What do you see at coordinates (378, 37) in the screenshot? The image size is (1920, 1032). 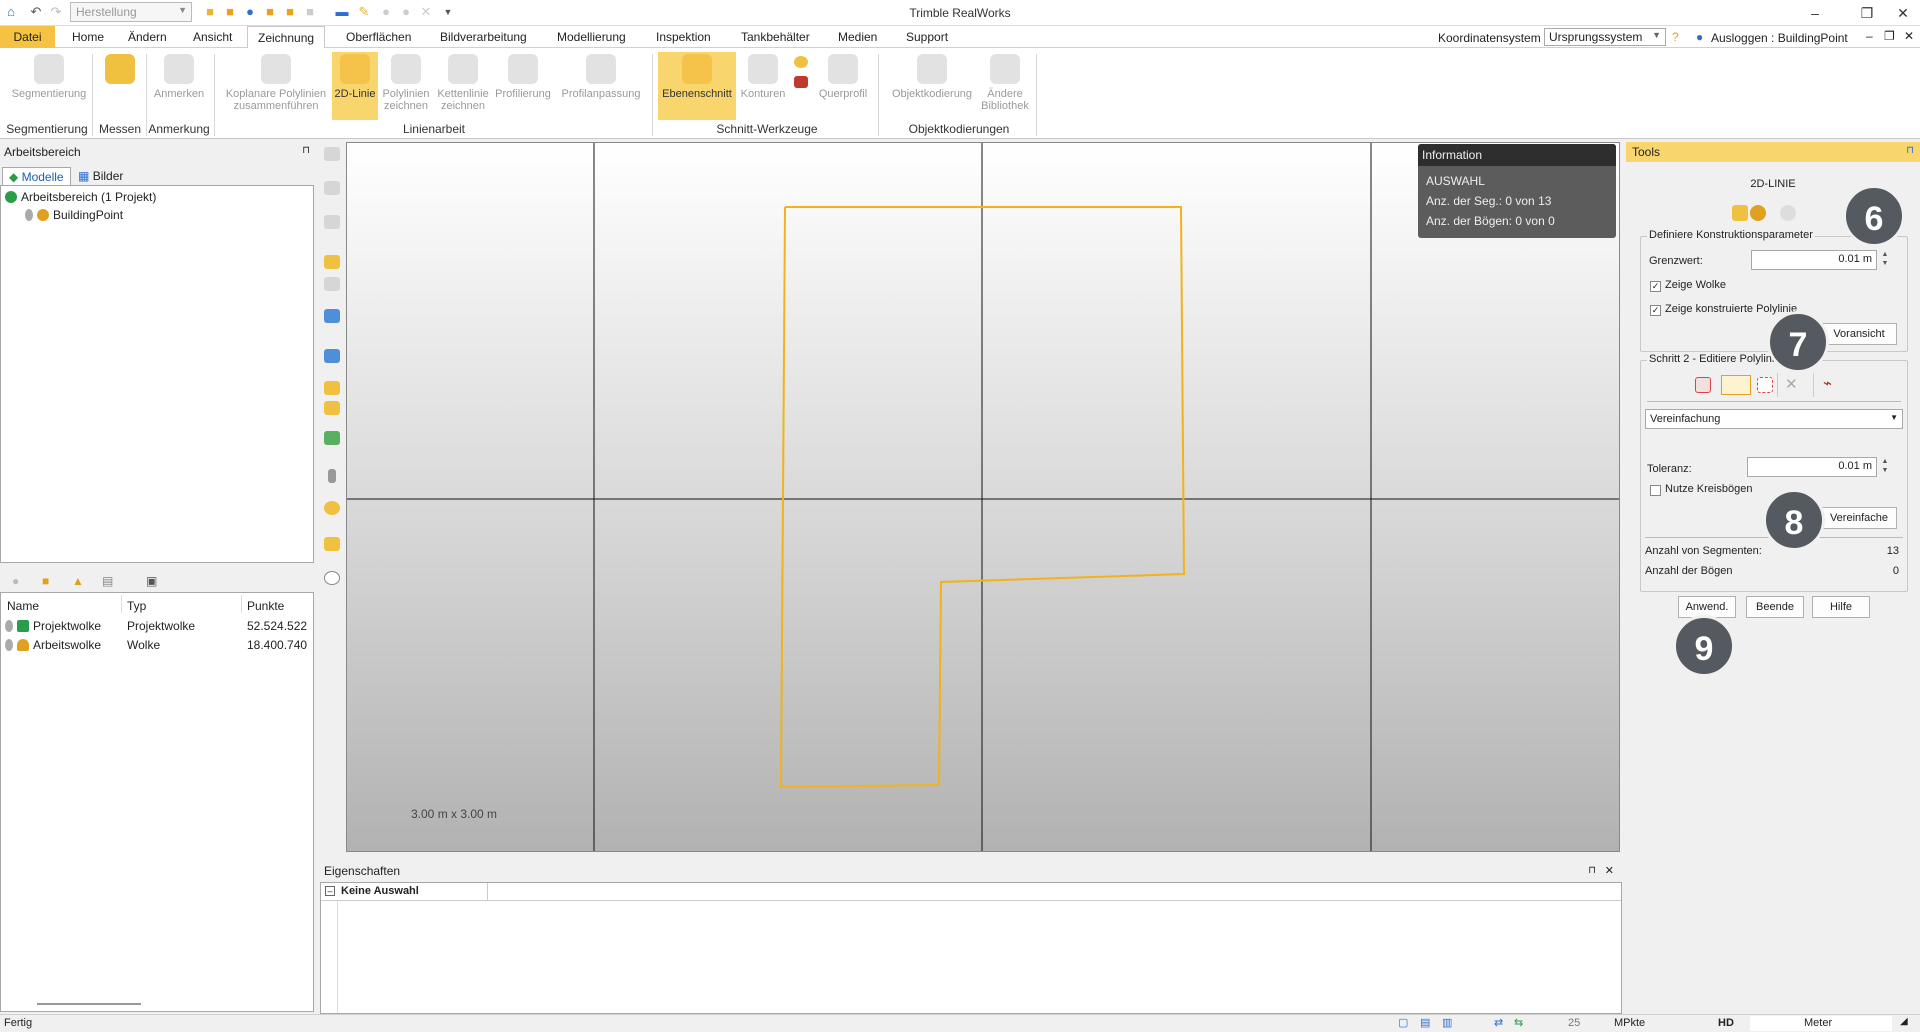 I see `menu-oberflaechen: Oberflächen` at bounding box center [378, 37].